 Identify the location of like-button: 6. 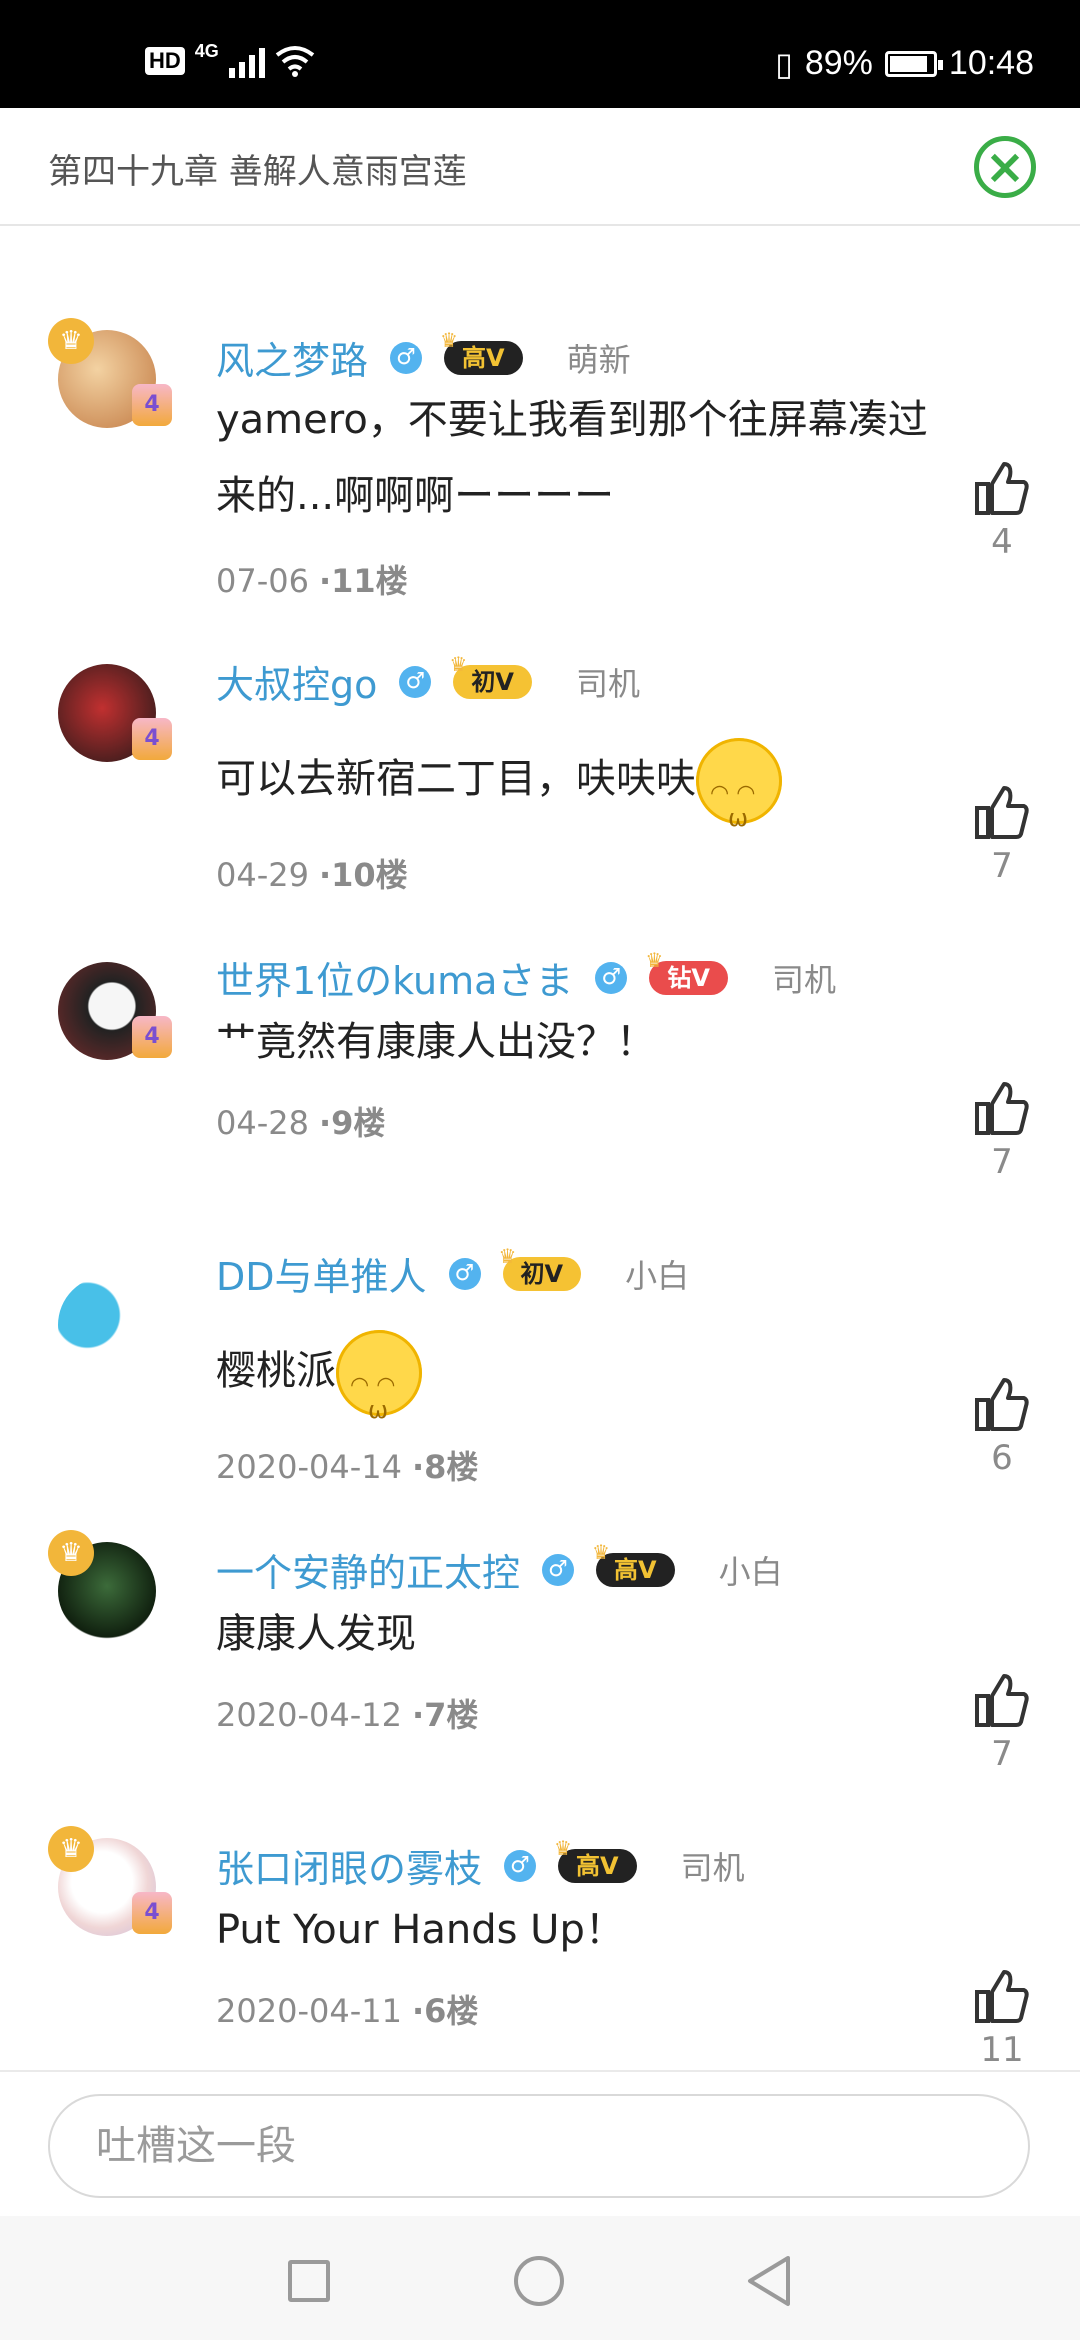
(1002, 1427).